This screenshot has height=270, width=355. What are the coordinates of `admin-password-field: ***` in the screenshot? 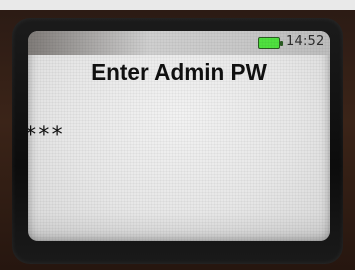 It's located at (46, 135).